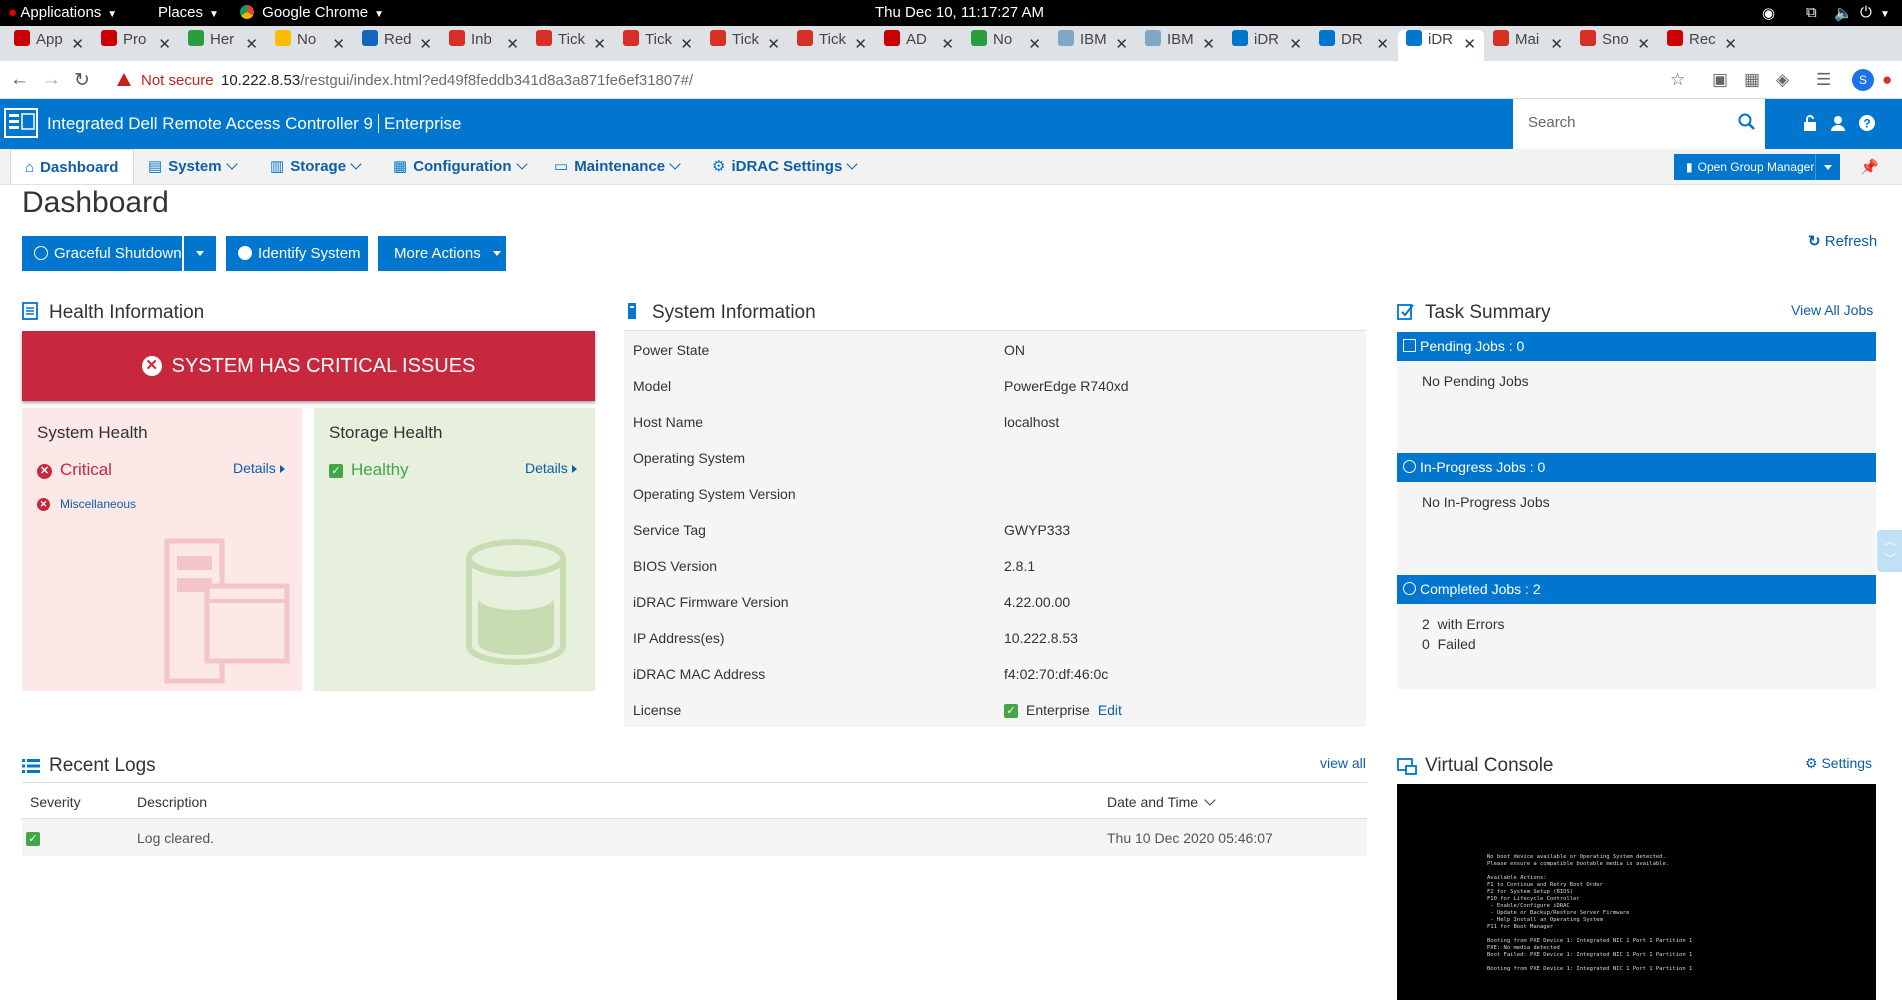 The height and width of the screenshot is (1000, 1902). Describe the element at coordinates (1889, 551) in the screenshot. I see `scroll-widget: ︿ ﹀` at that location.